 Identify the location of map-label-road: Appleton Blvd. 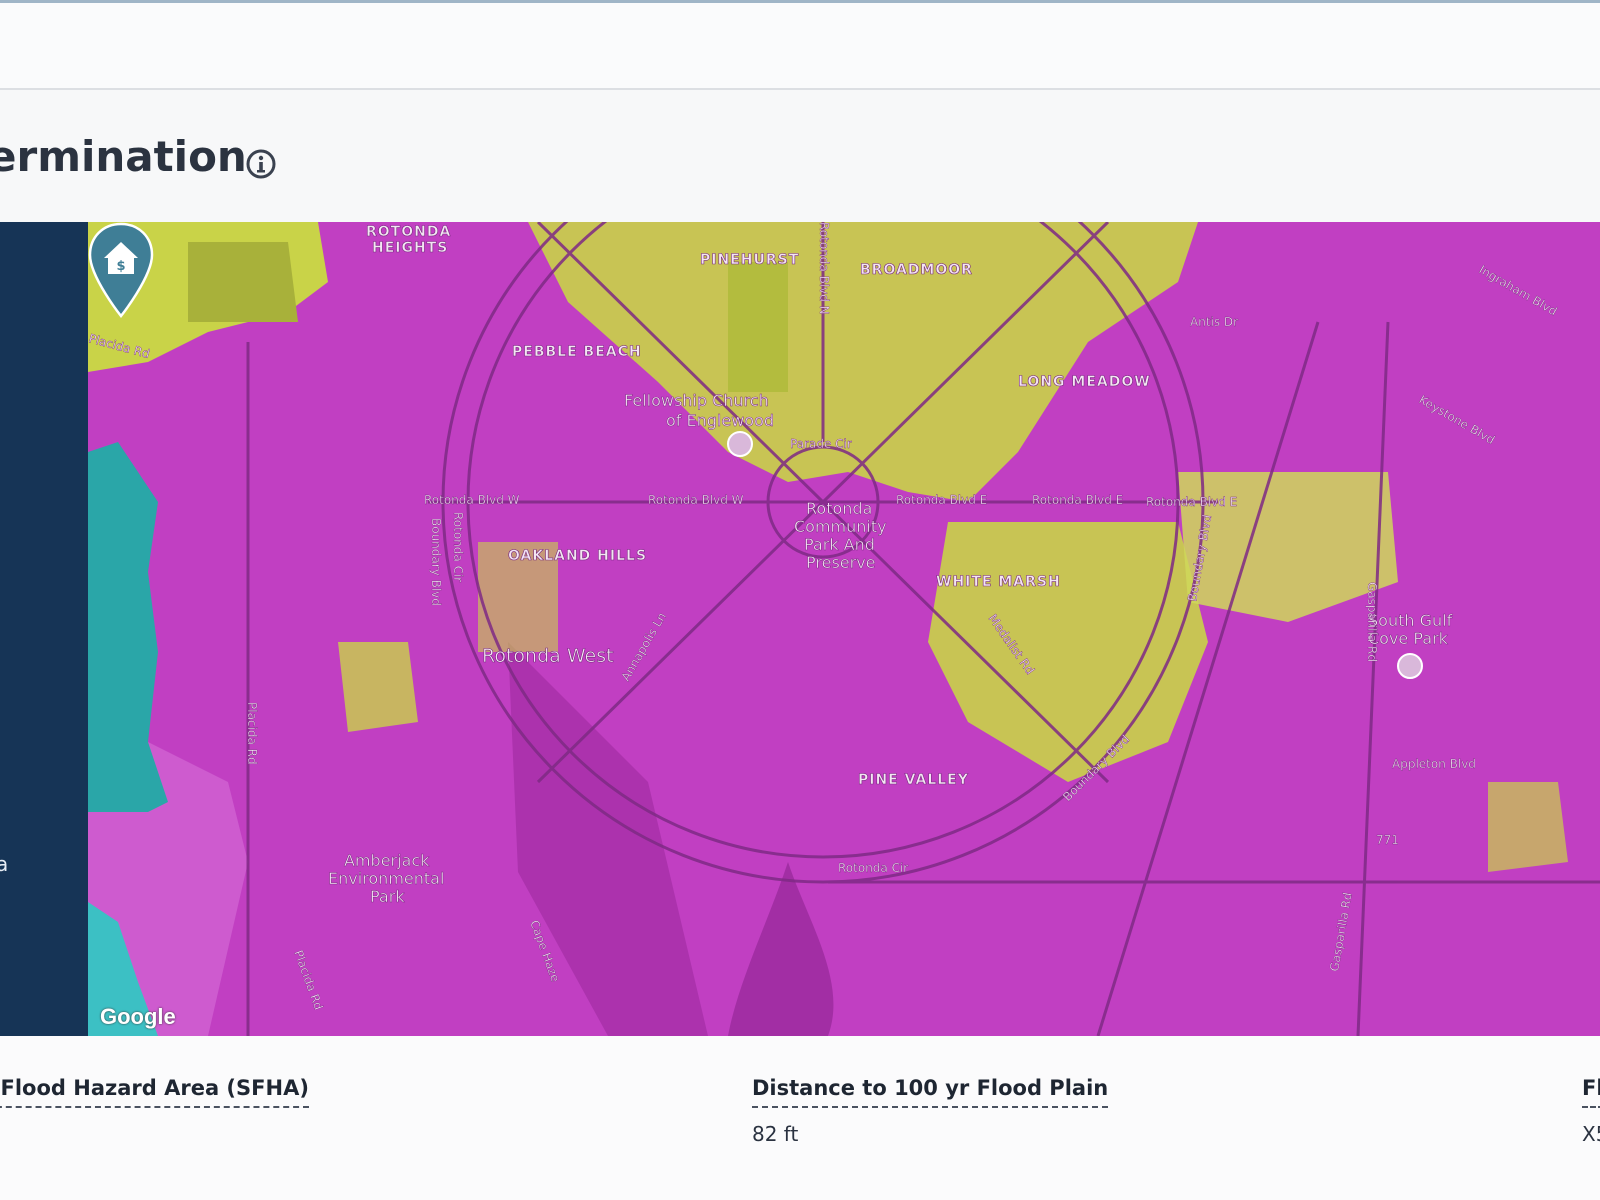
(1434, 764).